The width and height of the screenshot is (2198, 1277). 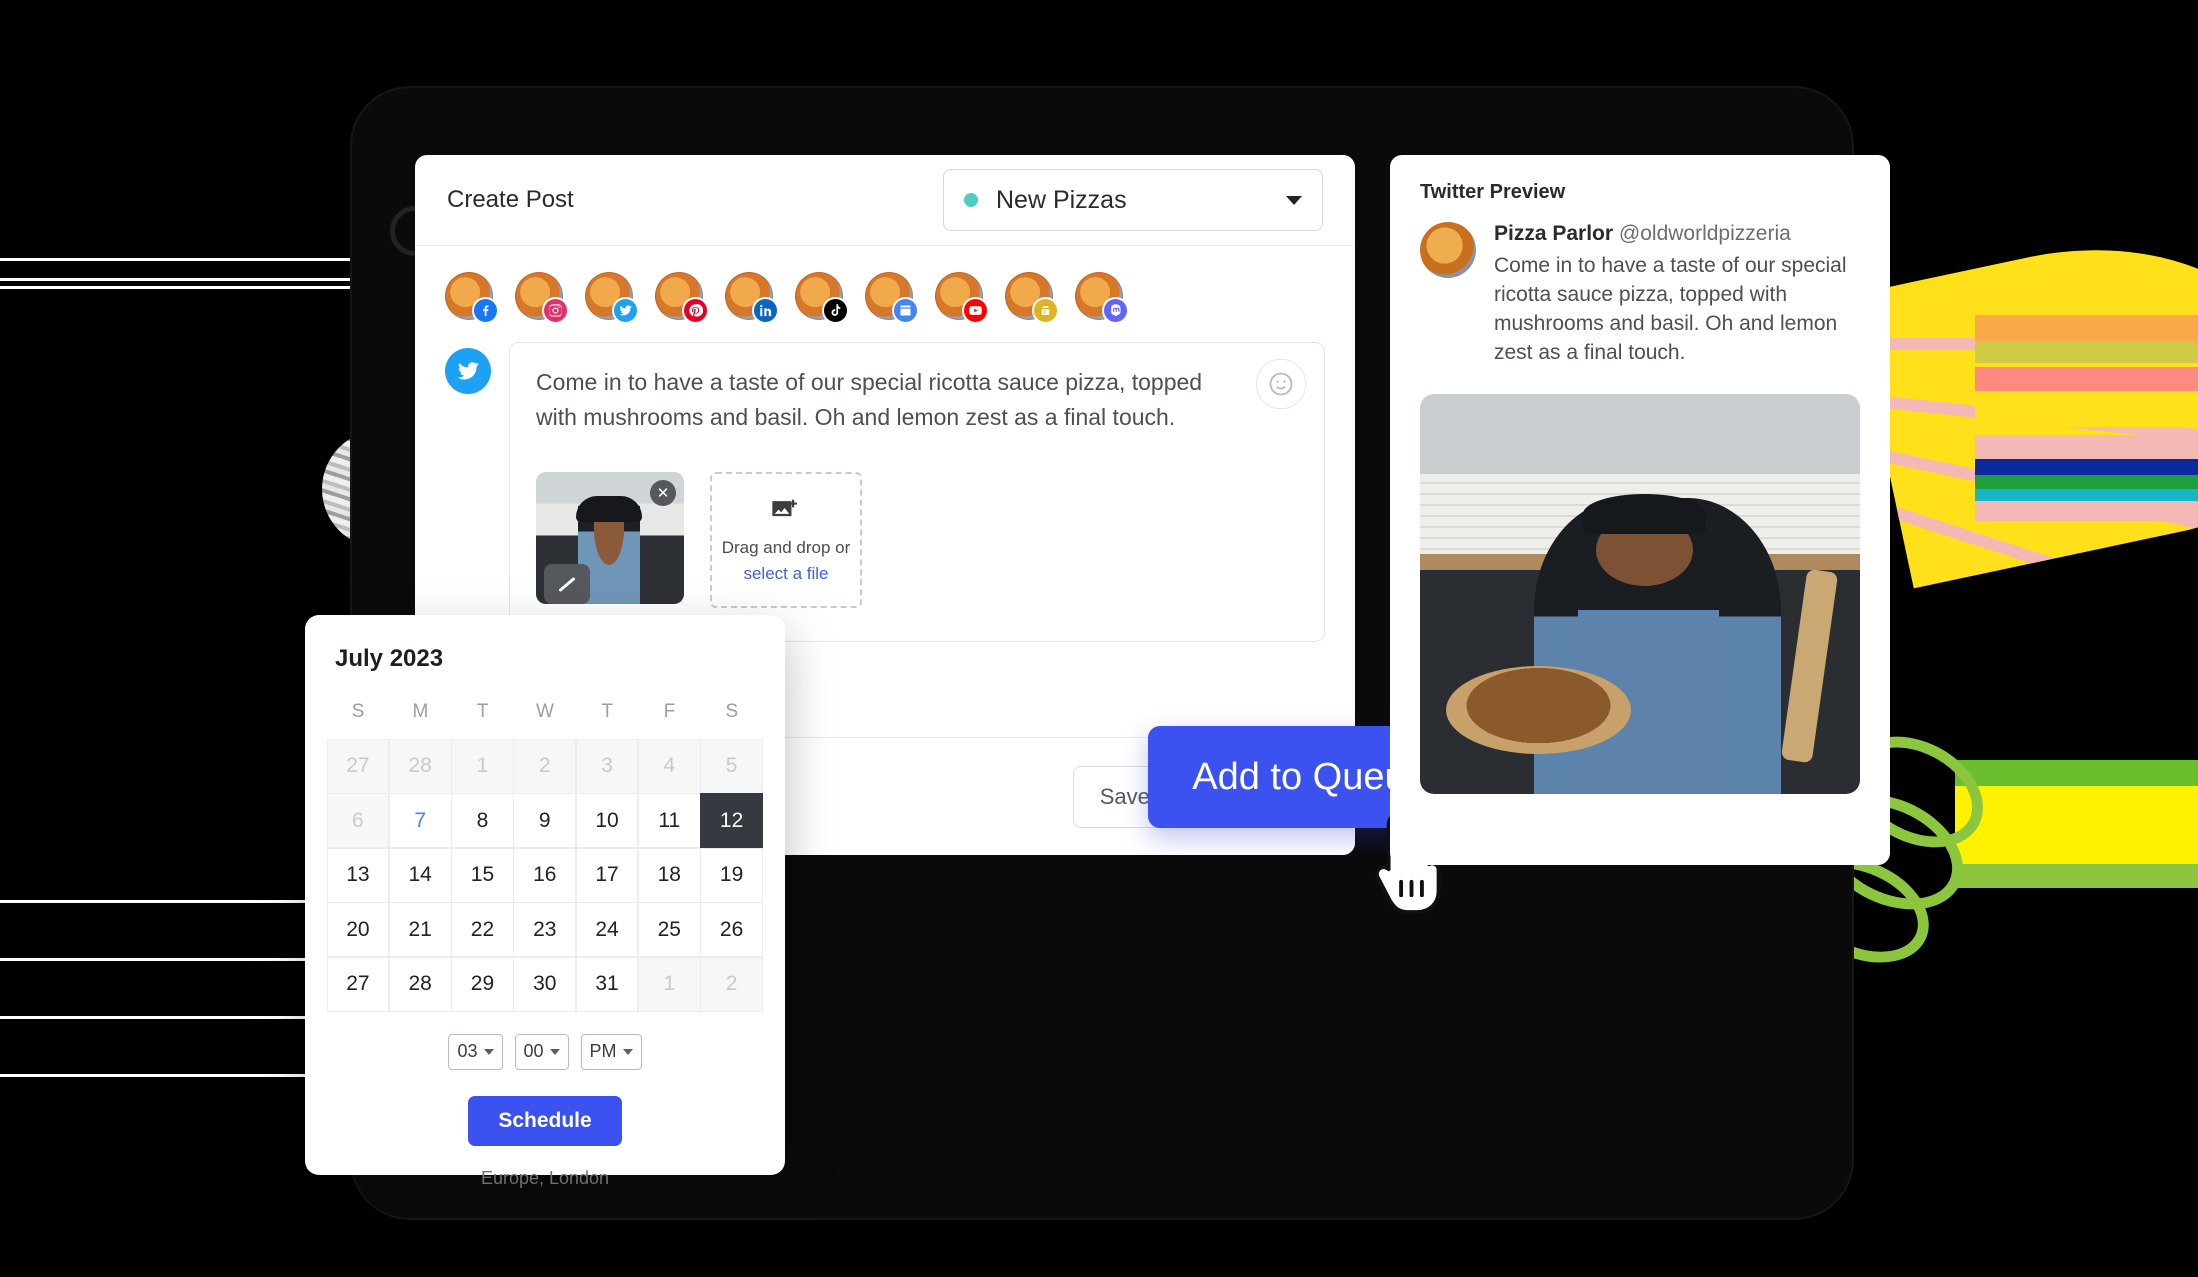 I want to click on calendar-day-17: 17, so click(x=607, y=875).